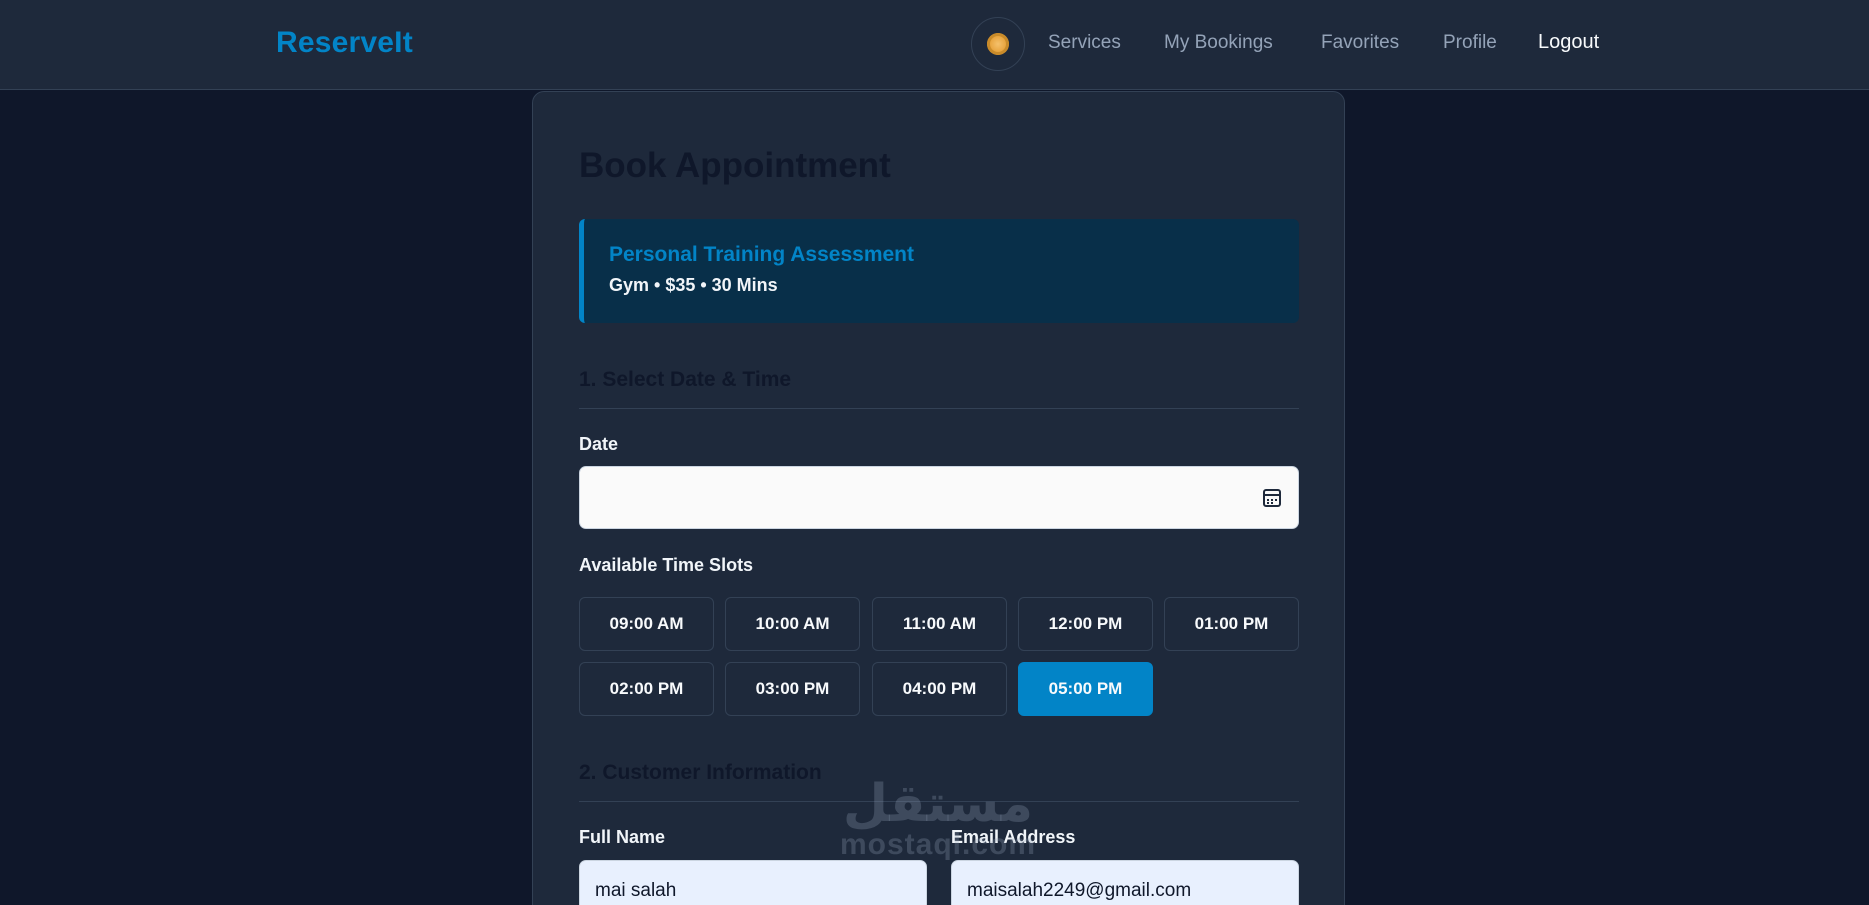 The height and width of the screenshot is (905, 1869). What do you see at coordinates (735, 165) in the screenshot?
I see `page-title: Book Appointment` at bounding box center [735, 165].